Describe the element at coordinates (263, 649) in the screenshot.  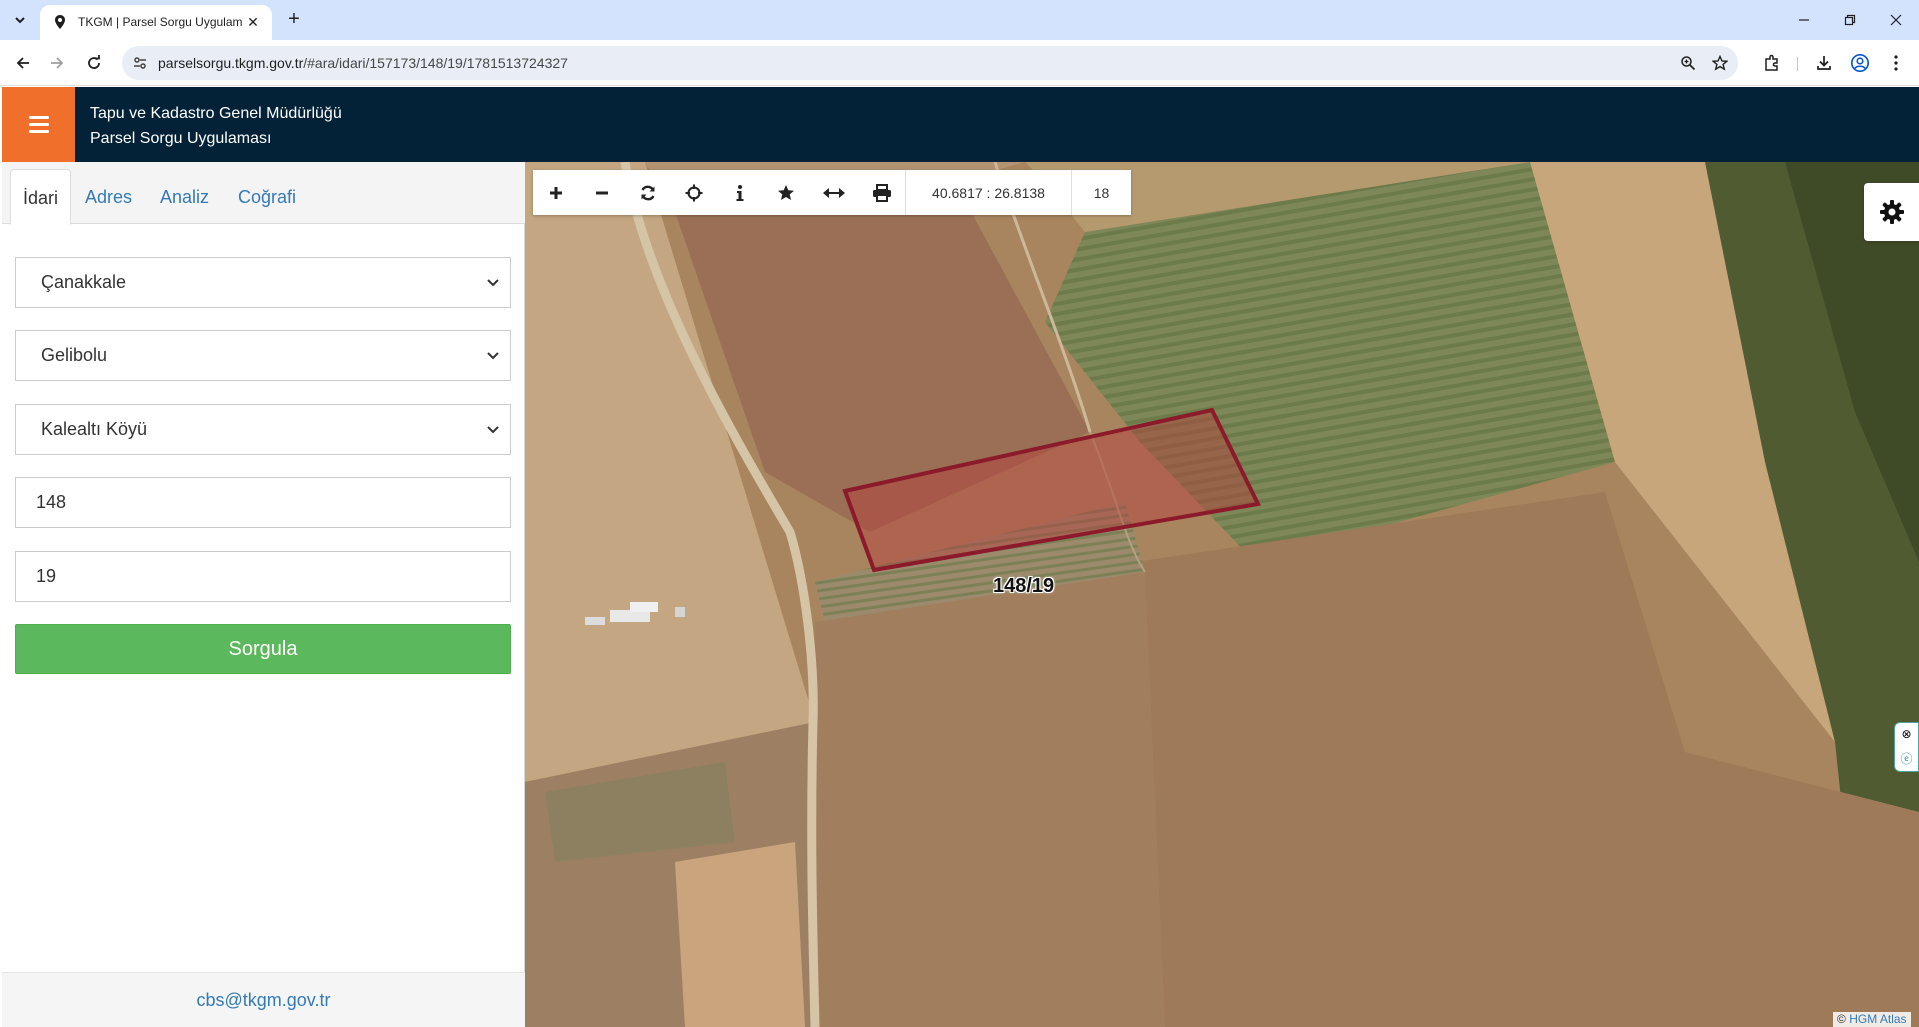
I see `query-button: Sorgula` at that location.